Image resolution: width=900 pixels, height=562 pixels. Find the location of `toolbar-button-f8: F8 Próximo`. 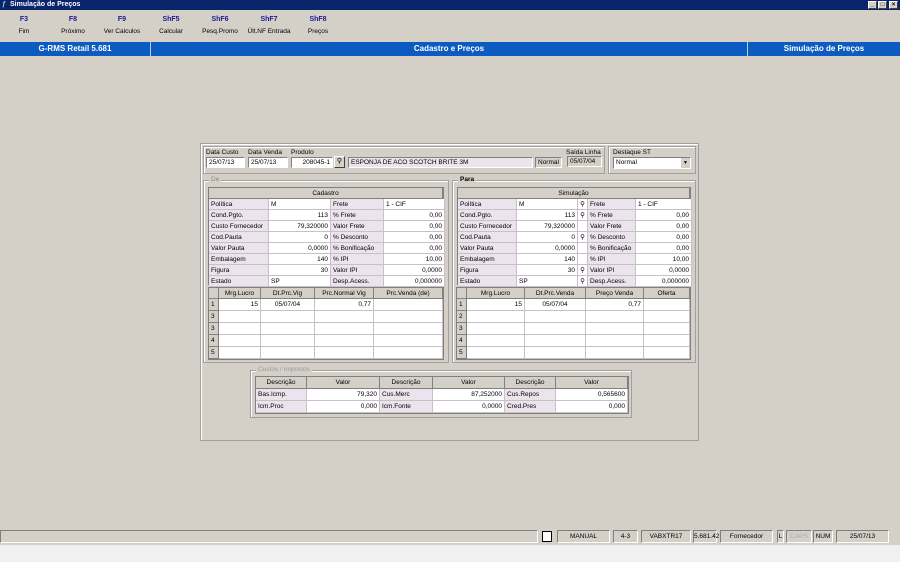

toolbar-button-f8: F8 Próximo is located at coordinates (73, 25).